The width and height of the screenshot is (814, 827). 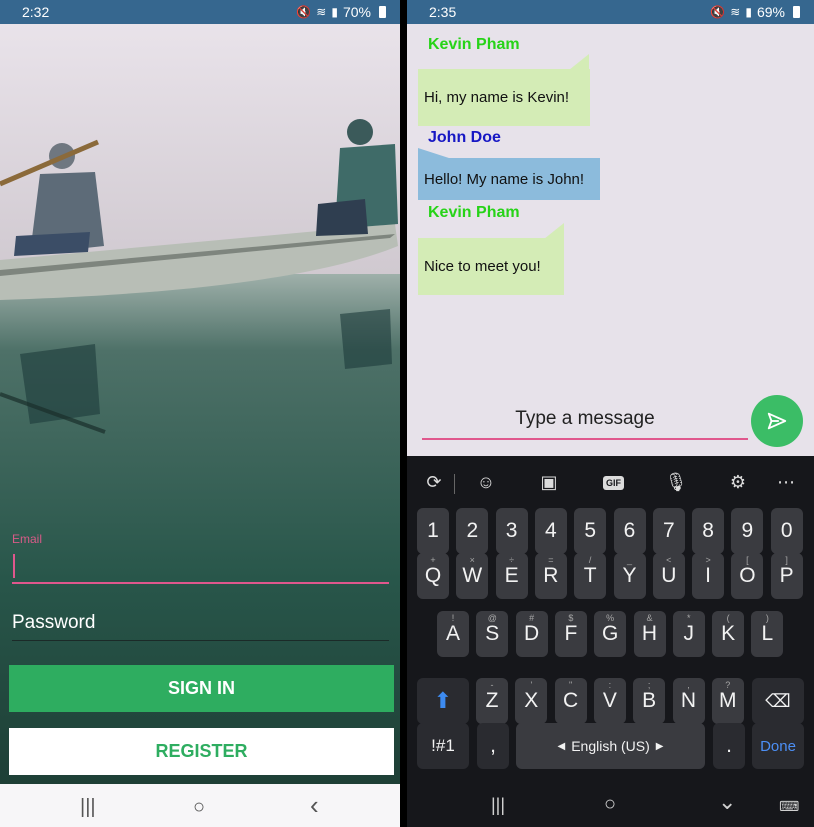 What do you see at coordinates (610, 618) in the screenshot?
I see `key-hint: %` at bounding box center [610, 618].